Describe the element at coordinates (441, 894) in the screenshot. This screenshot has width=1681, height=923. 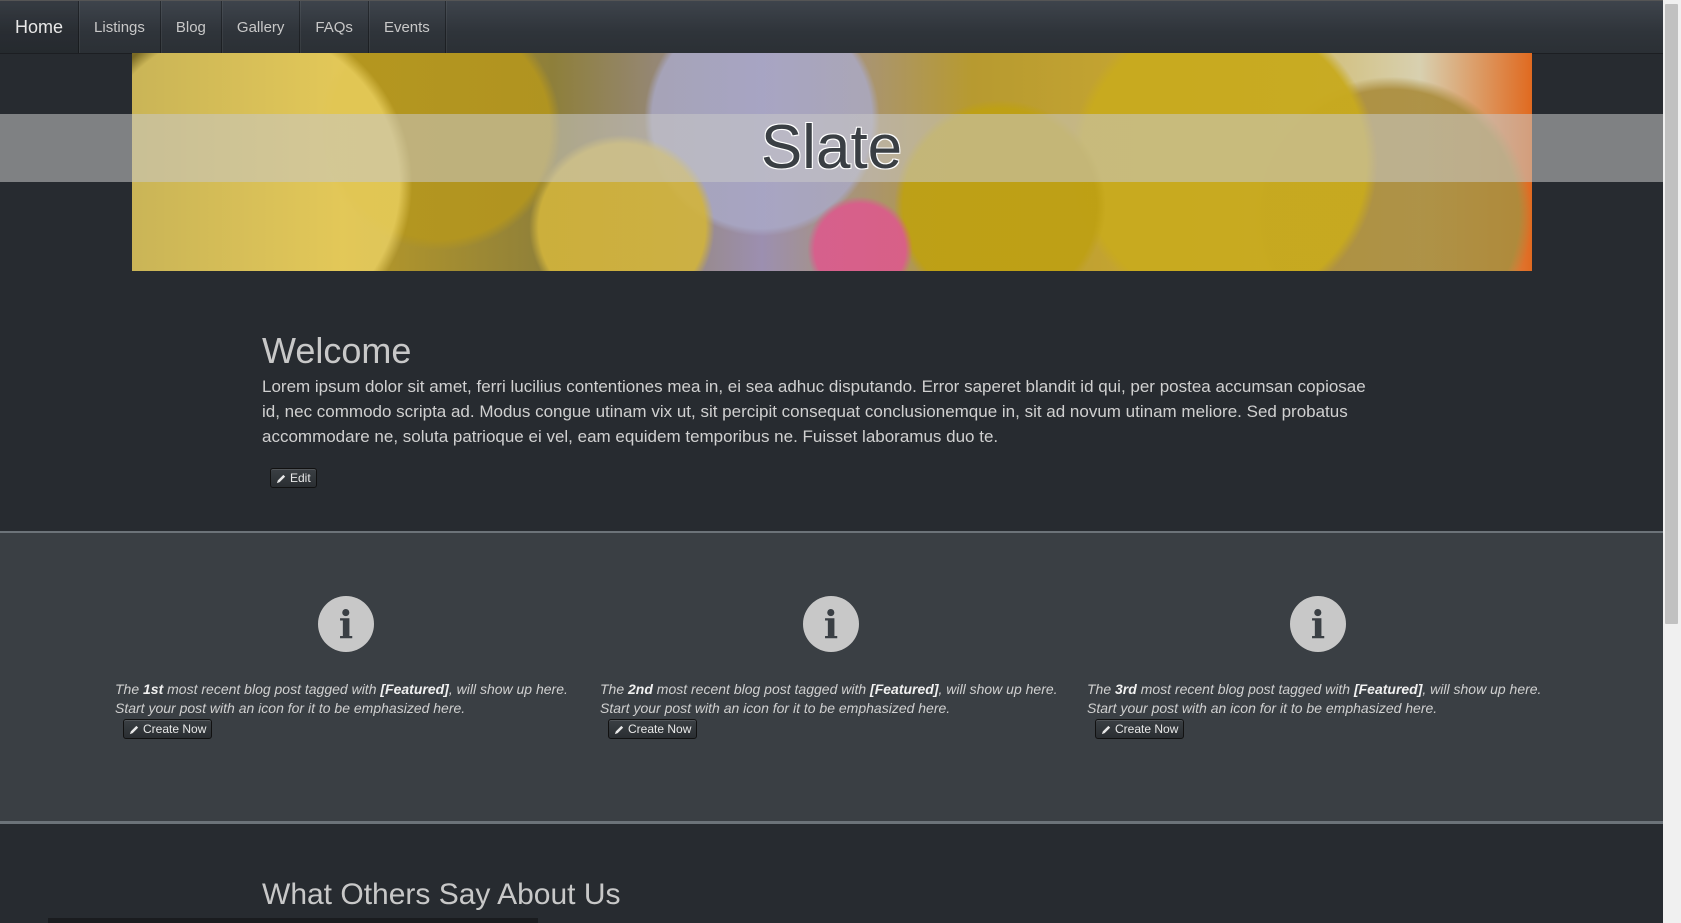
I see `testimonials-heading: What Others Say About Us` at that location.